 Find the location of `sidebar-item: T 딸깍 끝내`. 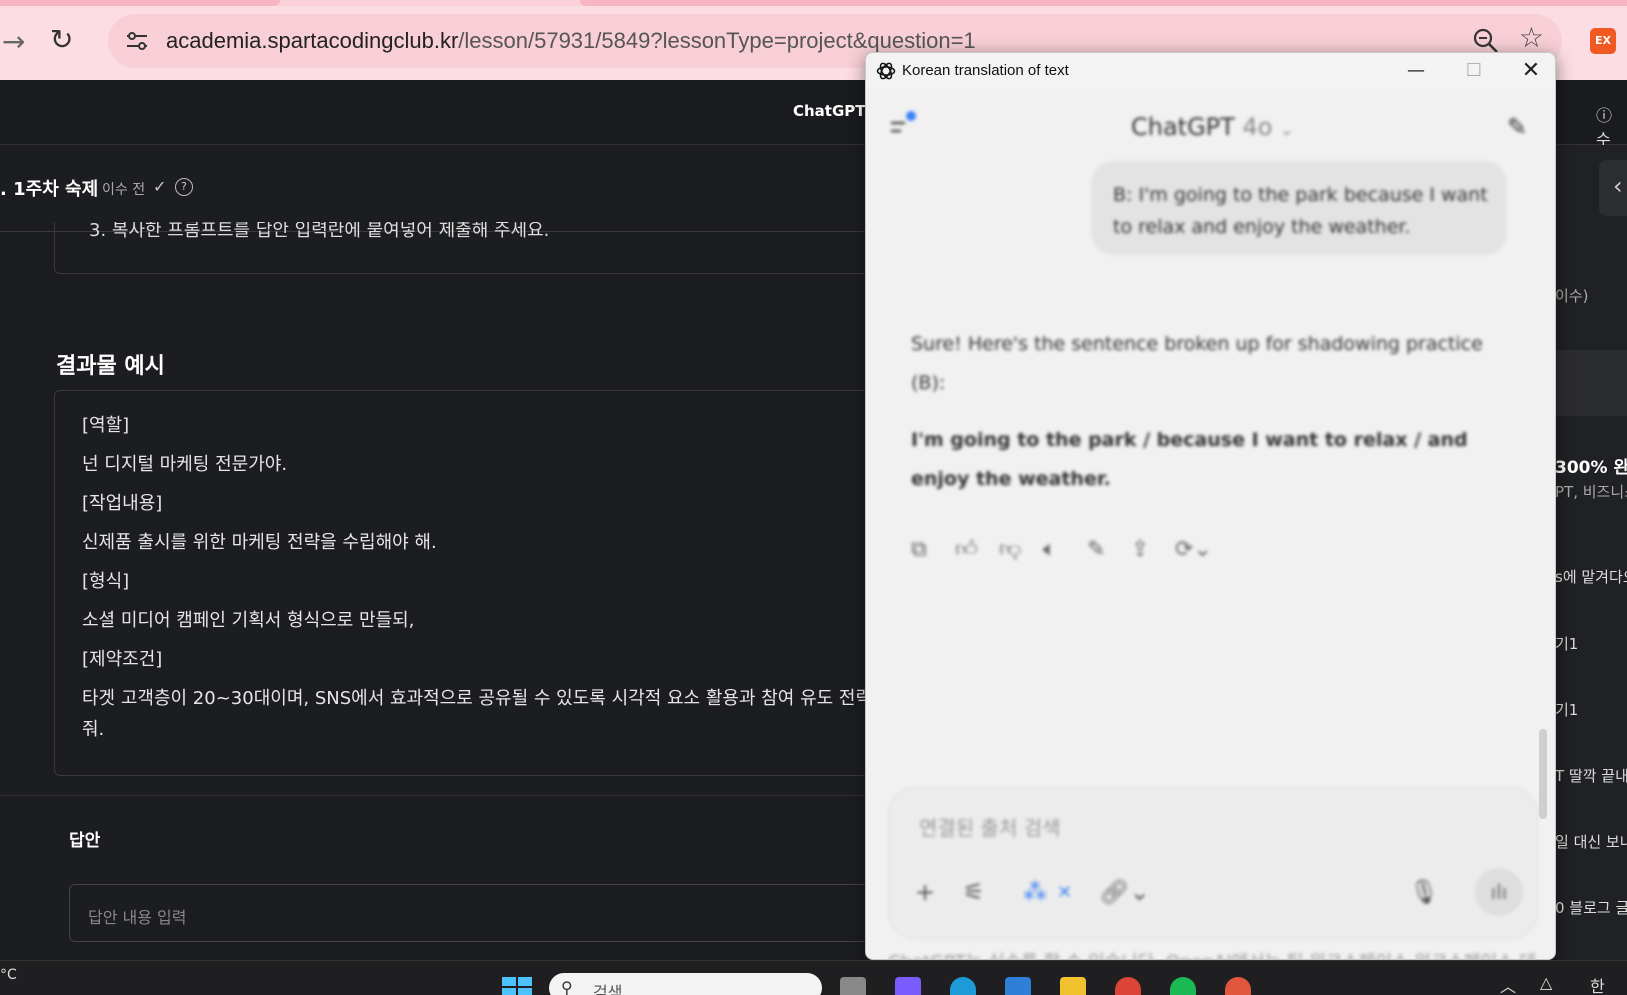

sidebar-item: T 딸깍 끝내 is located at coordinates (1591, 775).